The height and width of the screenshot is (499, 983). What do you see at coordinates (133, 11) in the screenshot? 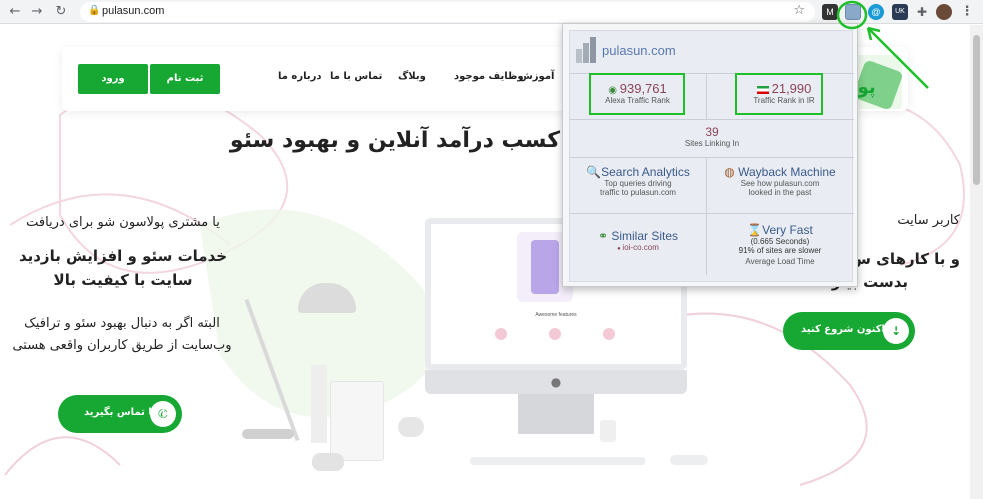
I see `url-text: pulasun.com` at bounding box center [133, 11].